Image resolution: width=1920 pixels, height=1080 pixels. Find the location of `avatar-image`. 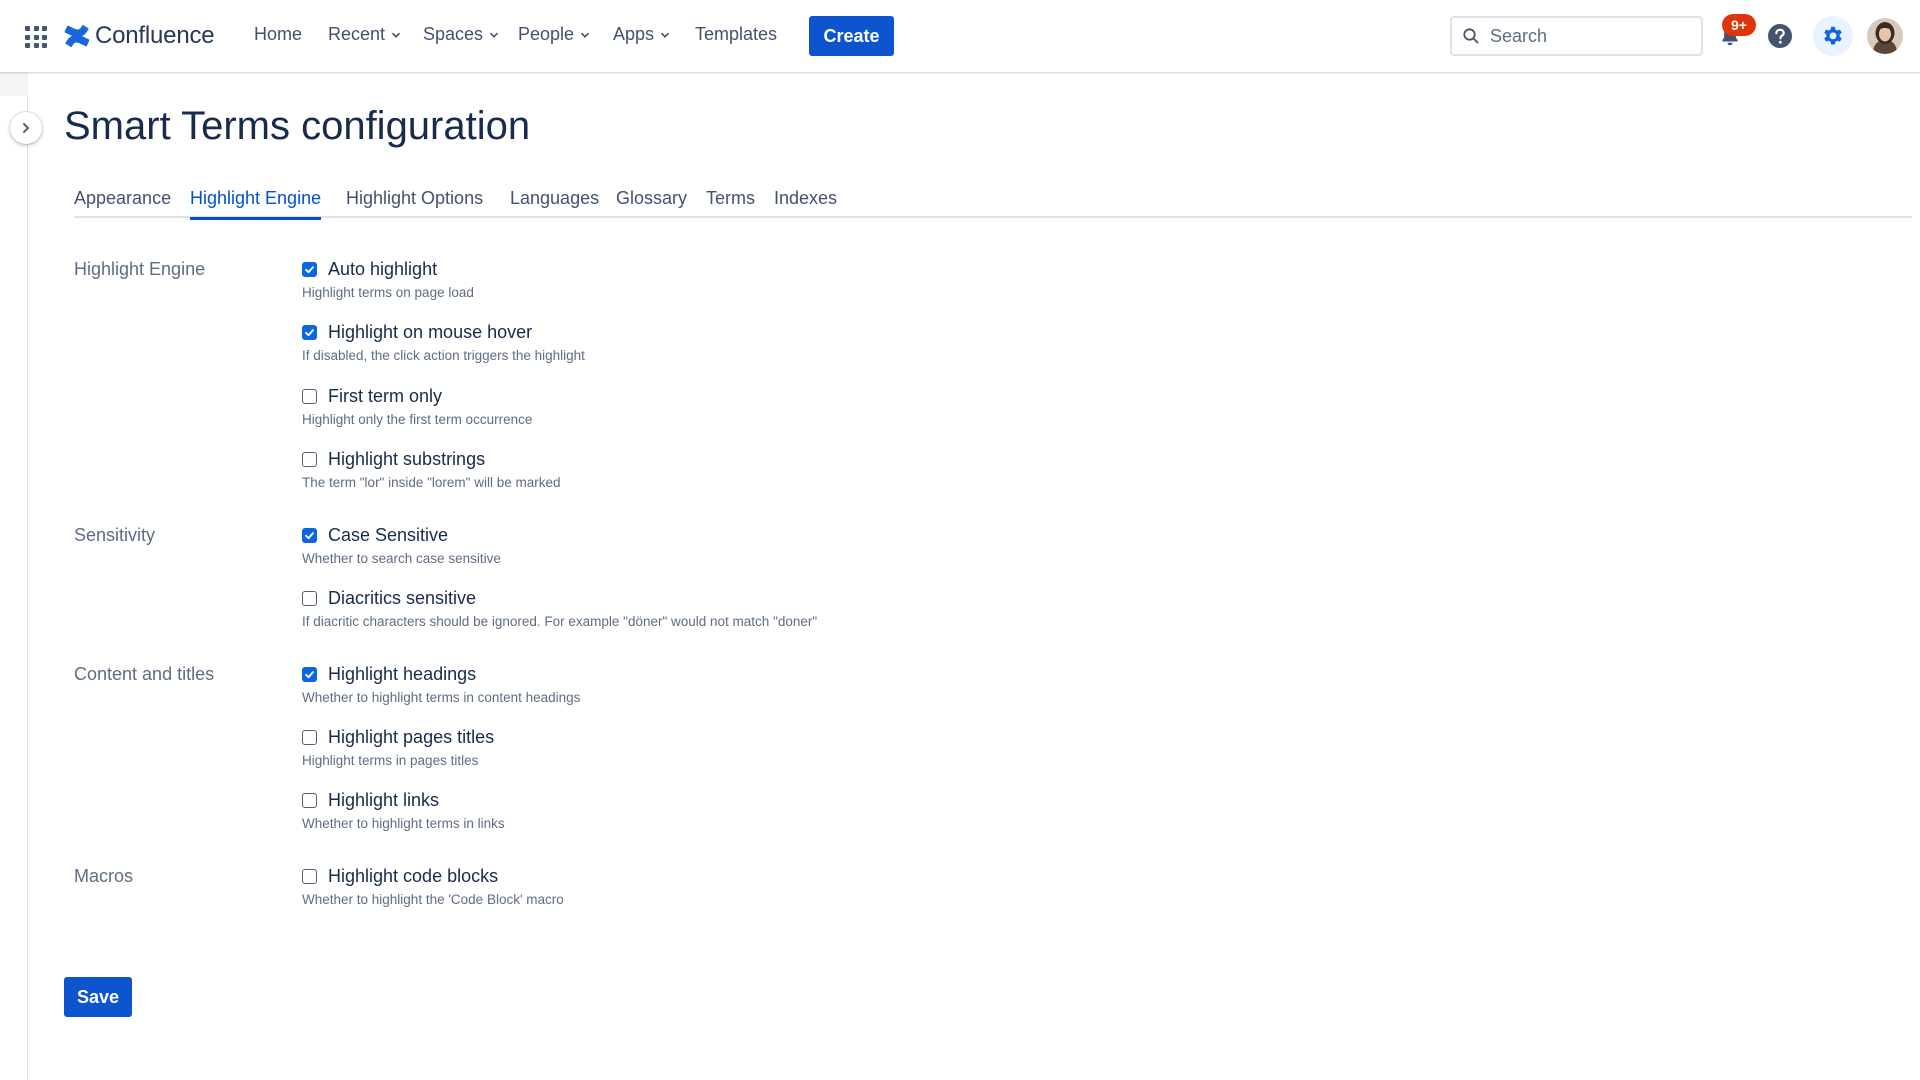

avatar-image is located at coordinates (1885, 36).